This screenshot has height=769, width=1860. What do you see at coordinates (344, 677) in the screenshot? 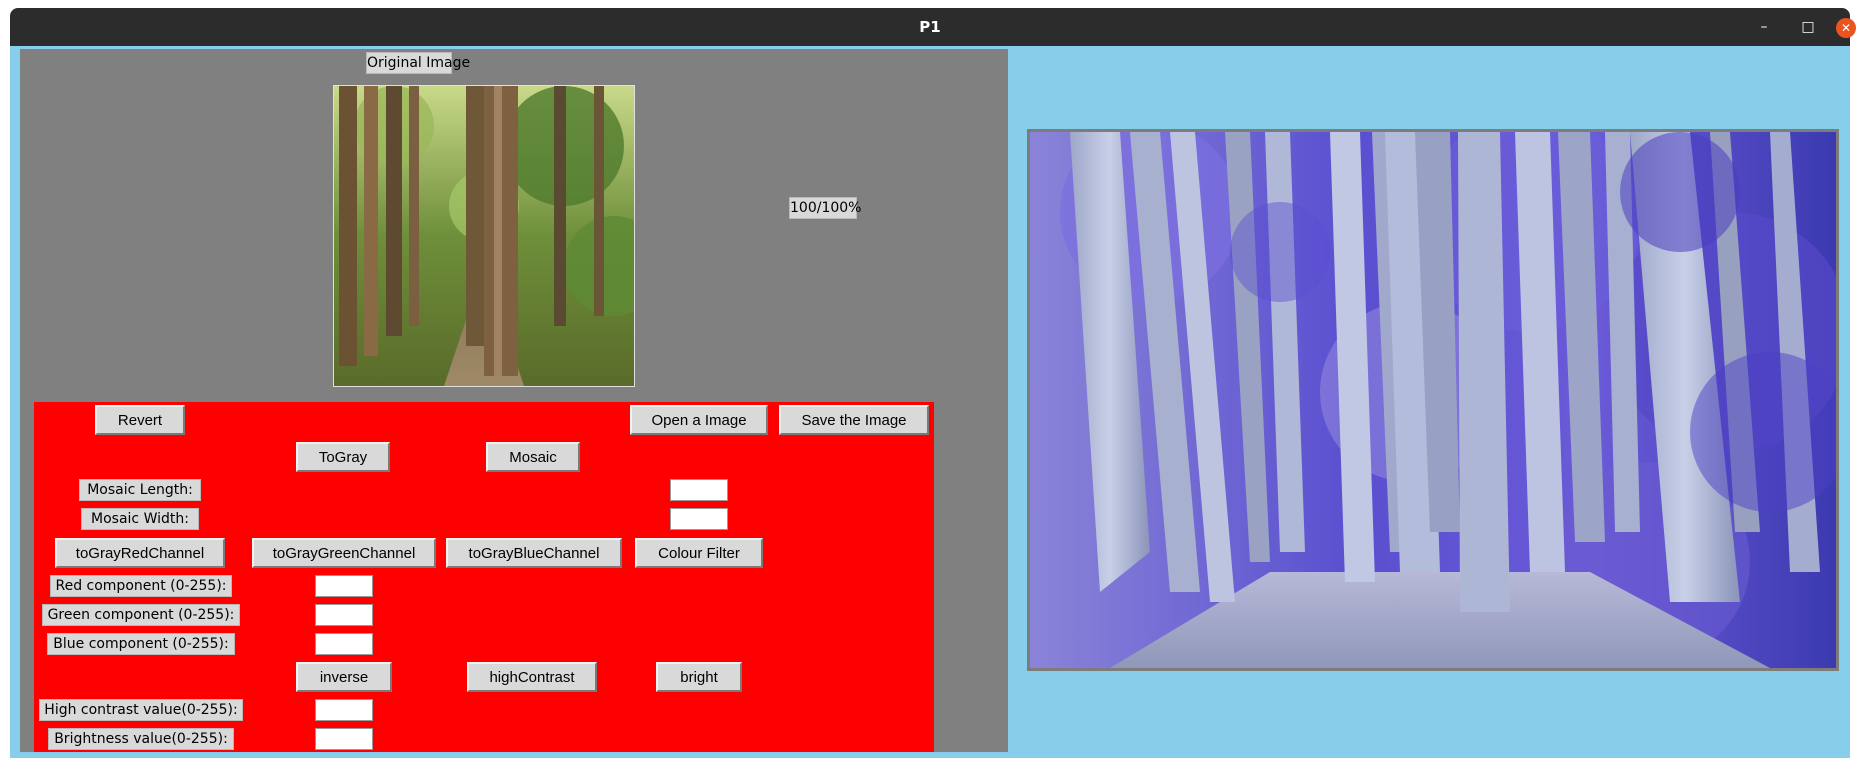
I see `inverse-button: inverse` at bounding box center [344, 677].